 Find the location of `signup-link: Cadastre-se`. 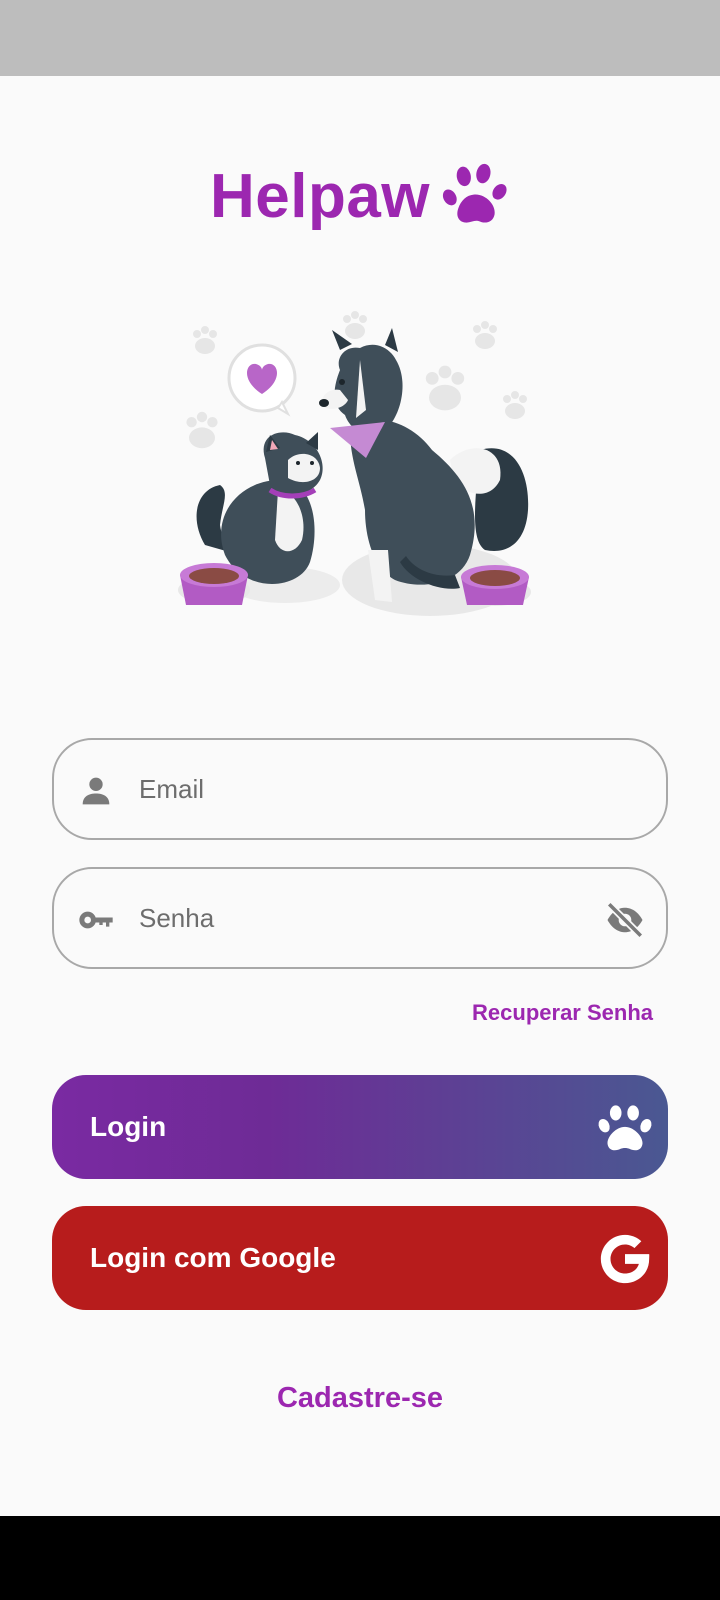

signup-link: Cadastre-se is located at coordinates (360, 1398).